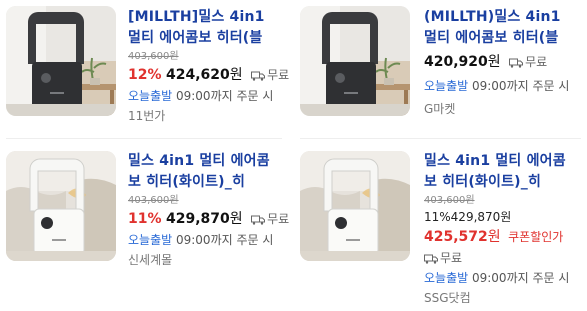 The height and width of the screenshot is (311, 587). What do you see at coordinates (494, 62) in the screenshot?
I see `won-unit-2: 원` at bounding box center [494, 62].